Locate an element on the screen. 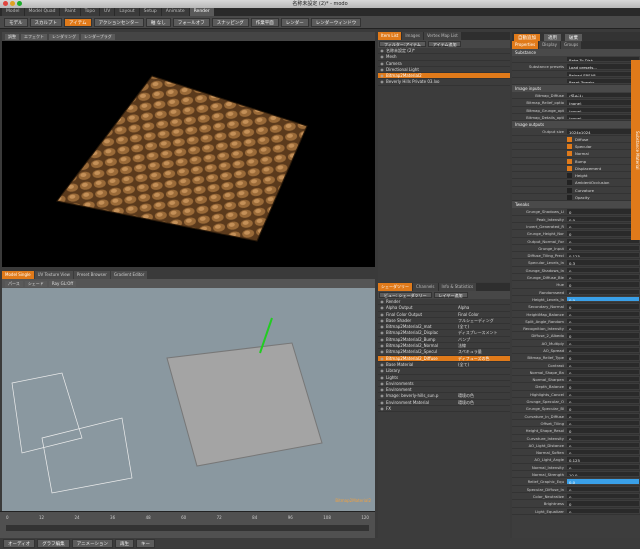 The image size is (640, 549). output-checkbox-cell: Displacement is located at coordinates (603, 168).